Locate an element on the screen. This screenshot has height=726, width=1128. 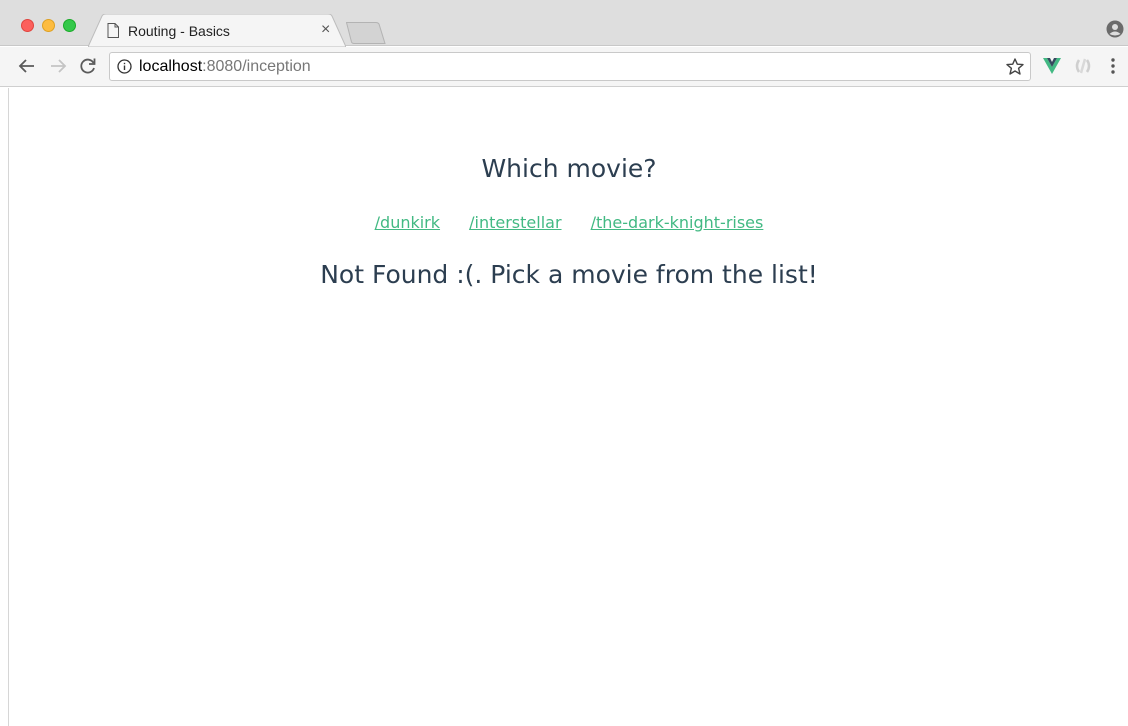
window-close-button is located at coordinates (27, 25).